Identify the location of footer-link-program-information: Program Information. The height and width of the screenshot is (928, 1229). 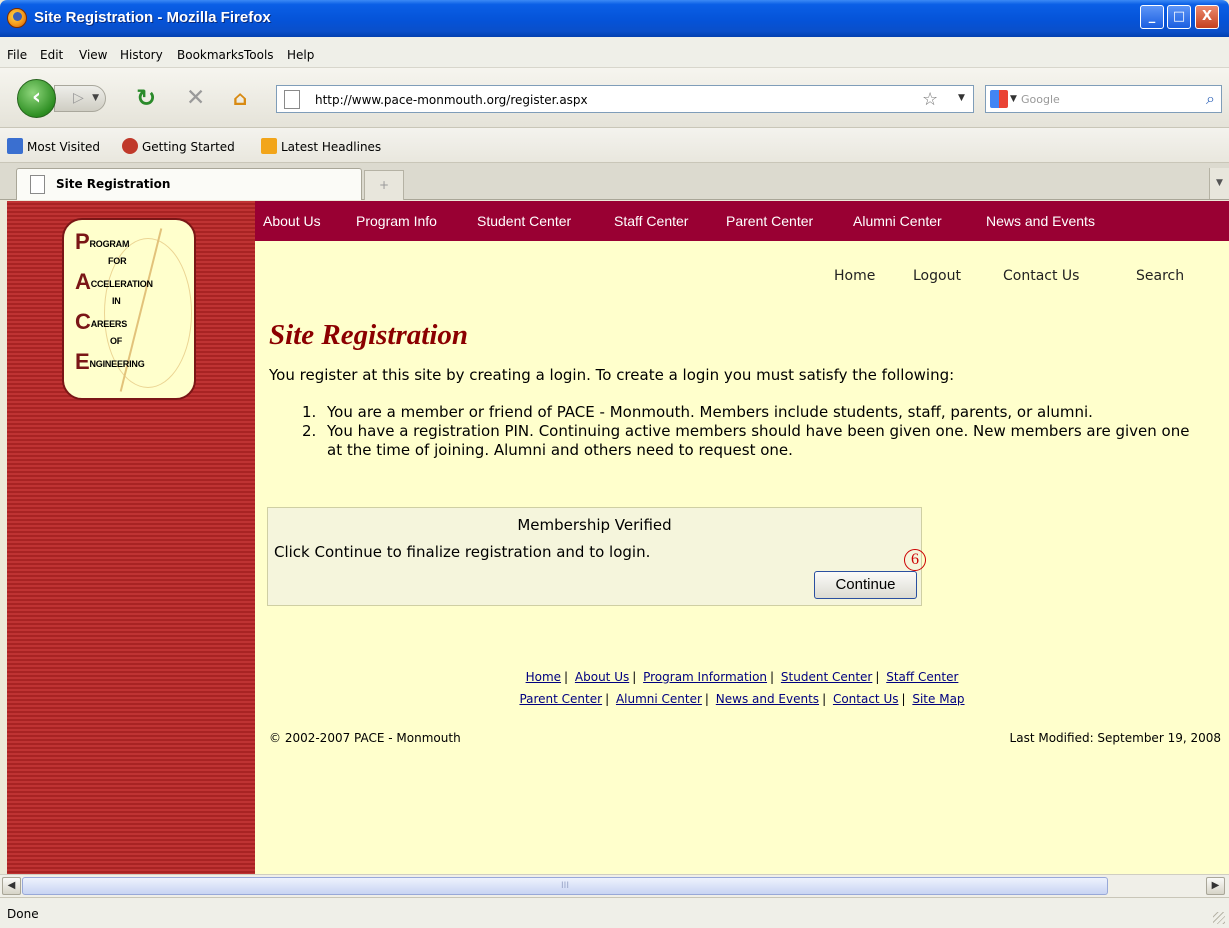
(705, 677).